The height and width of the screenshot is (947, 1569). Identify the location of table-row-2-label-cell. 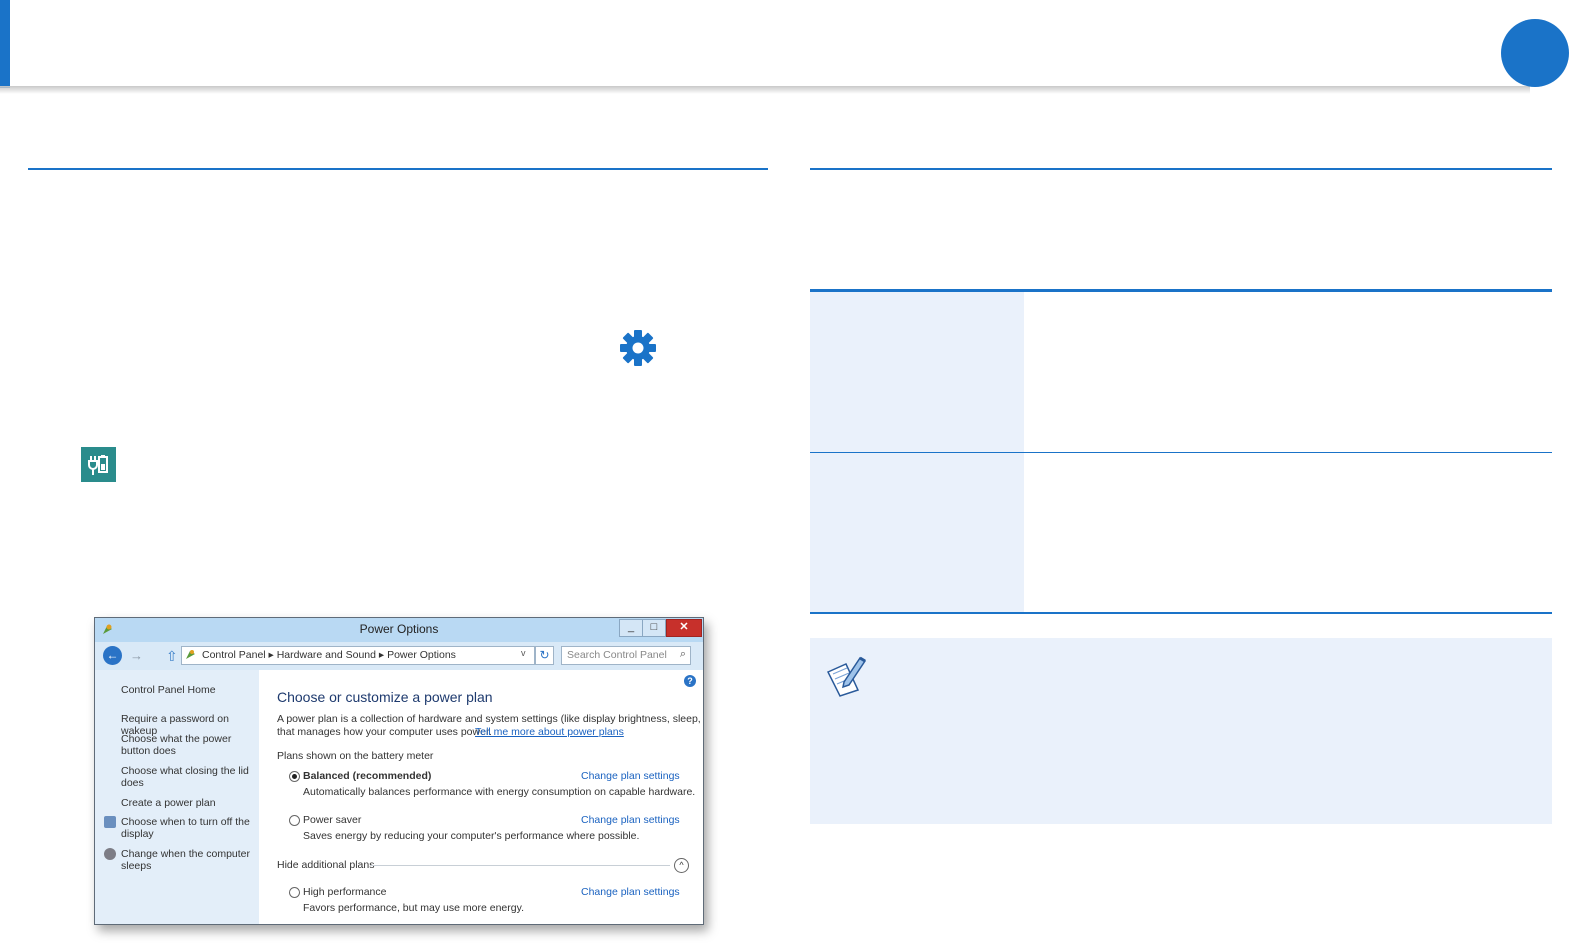
(917, 532).